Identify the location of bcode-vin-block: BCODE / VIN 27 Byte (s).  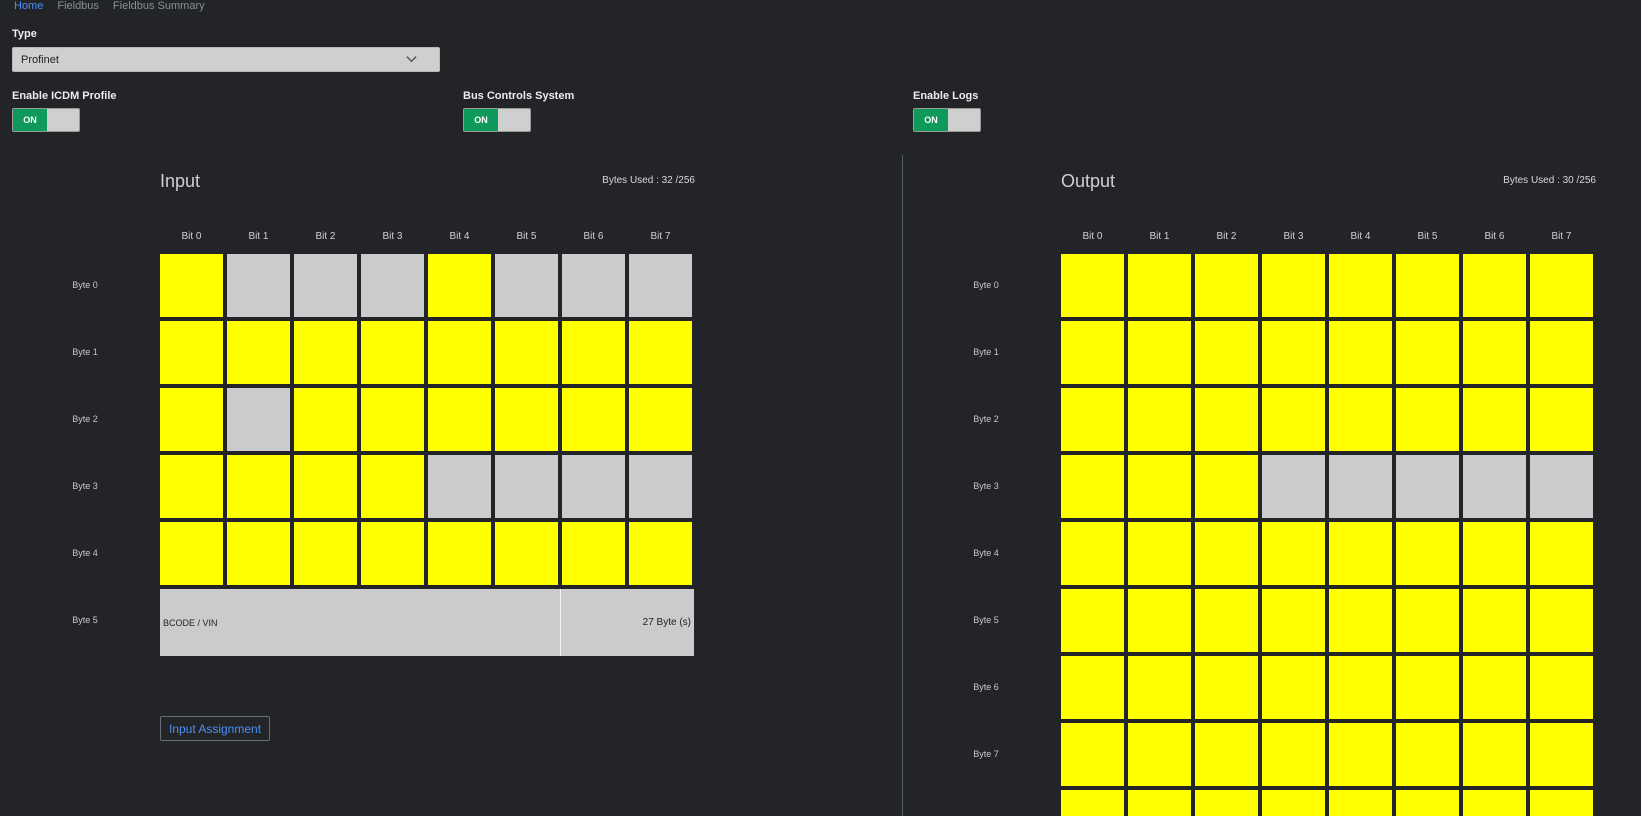
(427, 622).